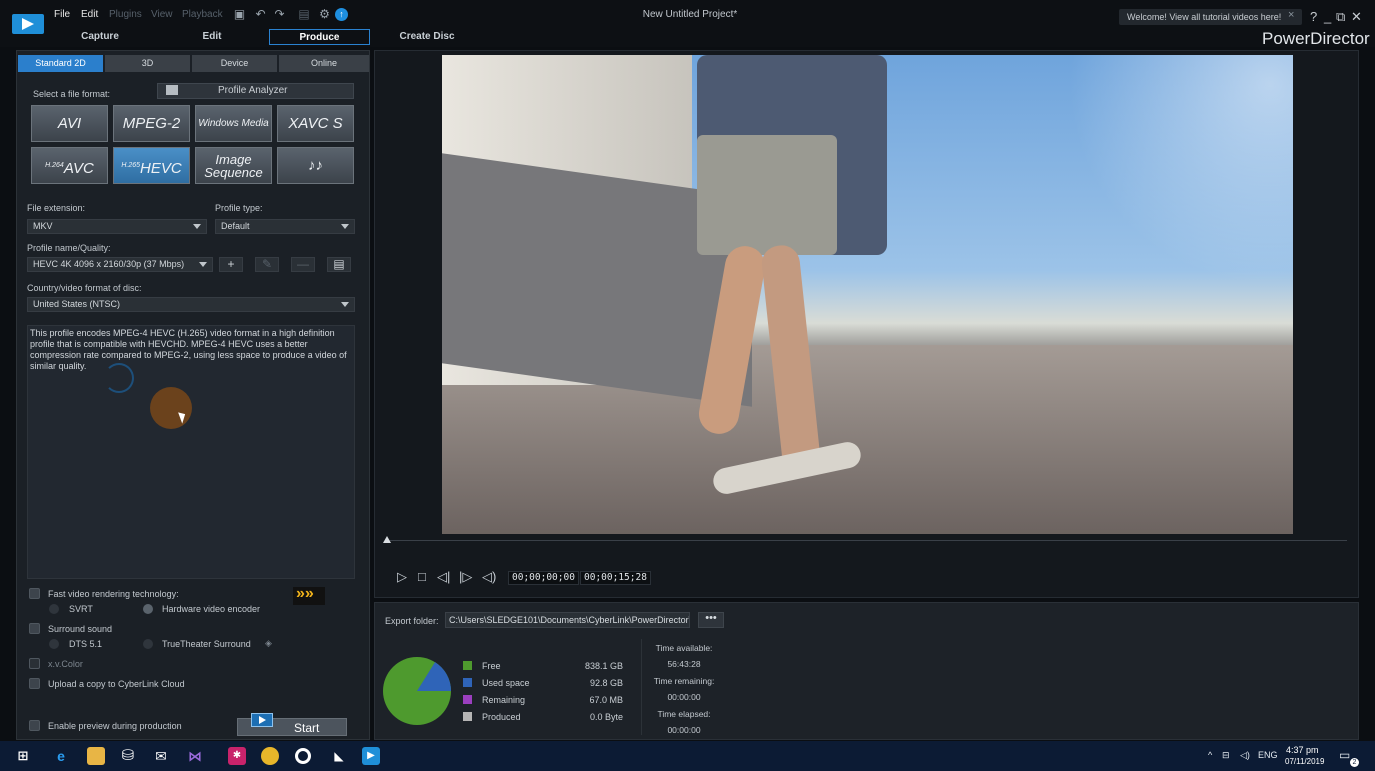 The height and width of the screenshot is (771, 1375). Describe the element at coordinates (148, 644) in the screenshot. I see `truetheater-radio` at that location.